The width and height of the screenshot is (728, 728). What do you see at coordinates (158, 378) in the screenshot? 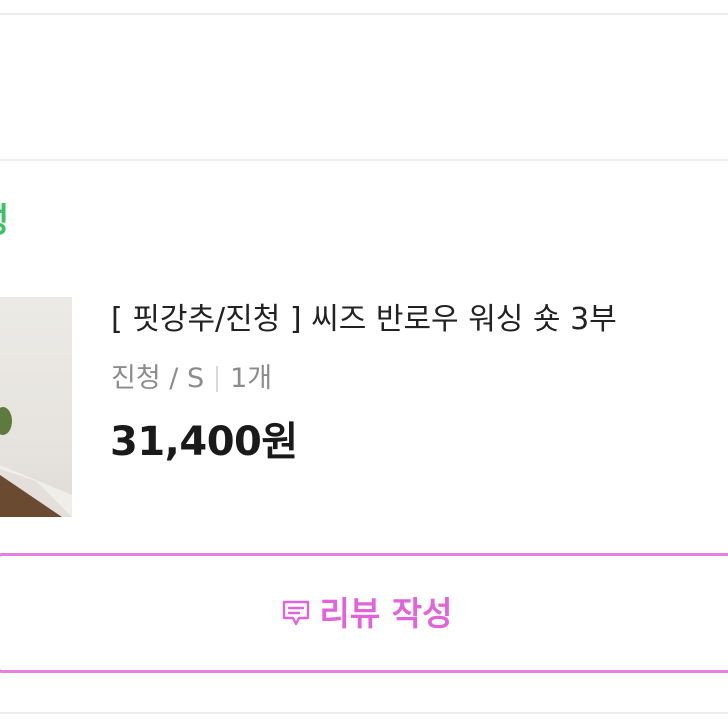
I see `option-color-size: 진청 / S` at bounding box center [158, 378].